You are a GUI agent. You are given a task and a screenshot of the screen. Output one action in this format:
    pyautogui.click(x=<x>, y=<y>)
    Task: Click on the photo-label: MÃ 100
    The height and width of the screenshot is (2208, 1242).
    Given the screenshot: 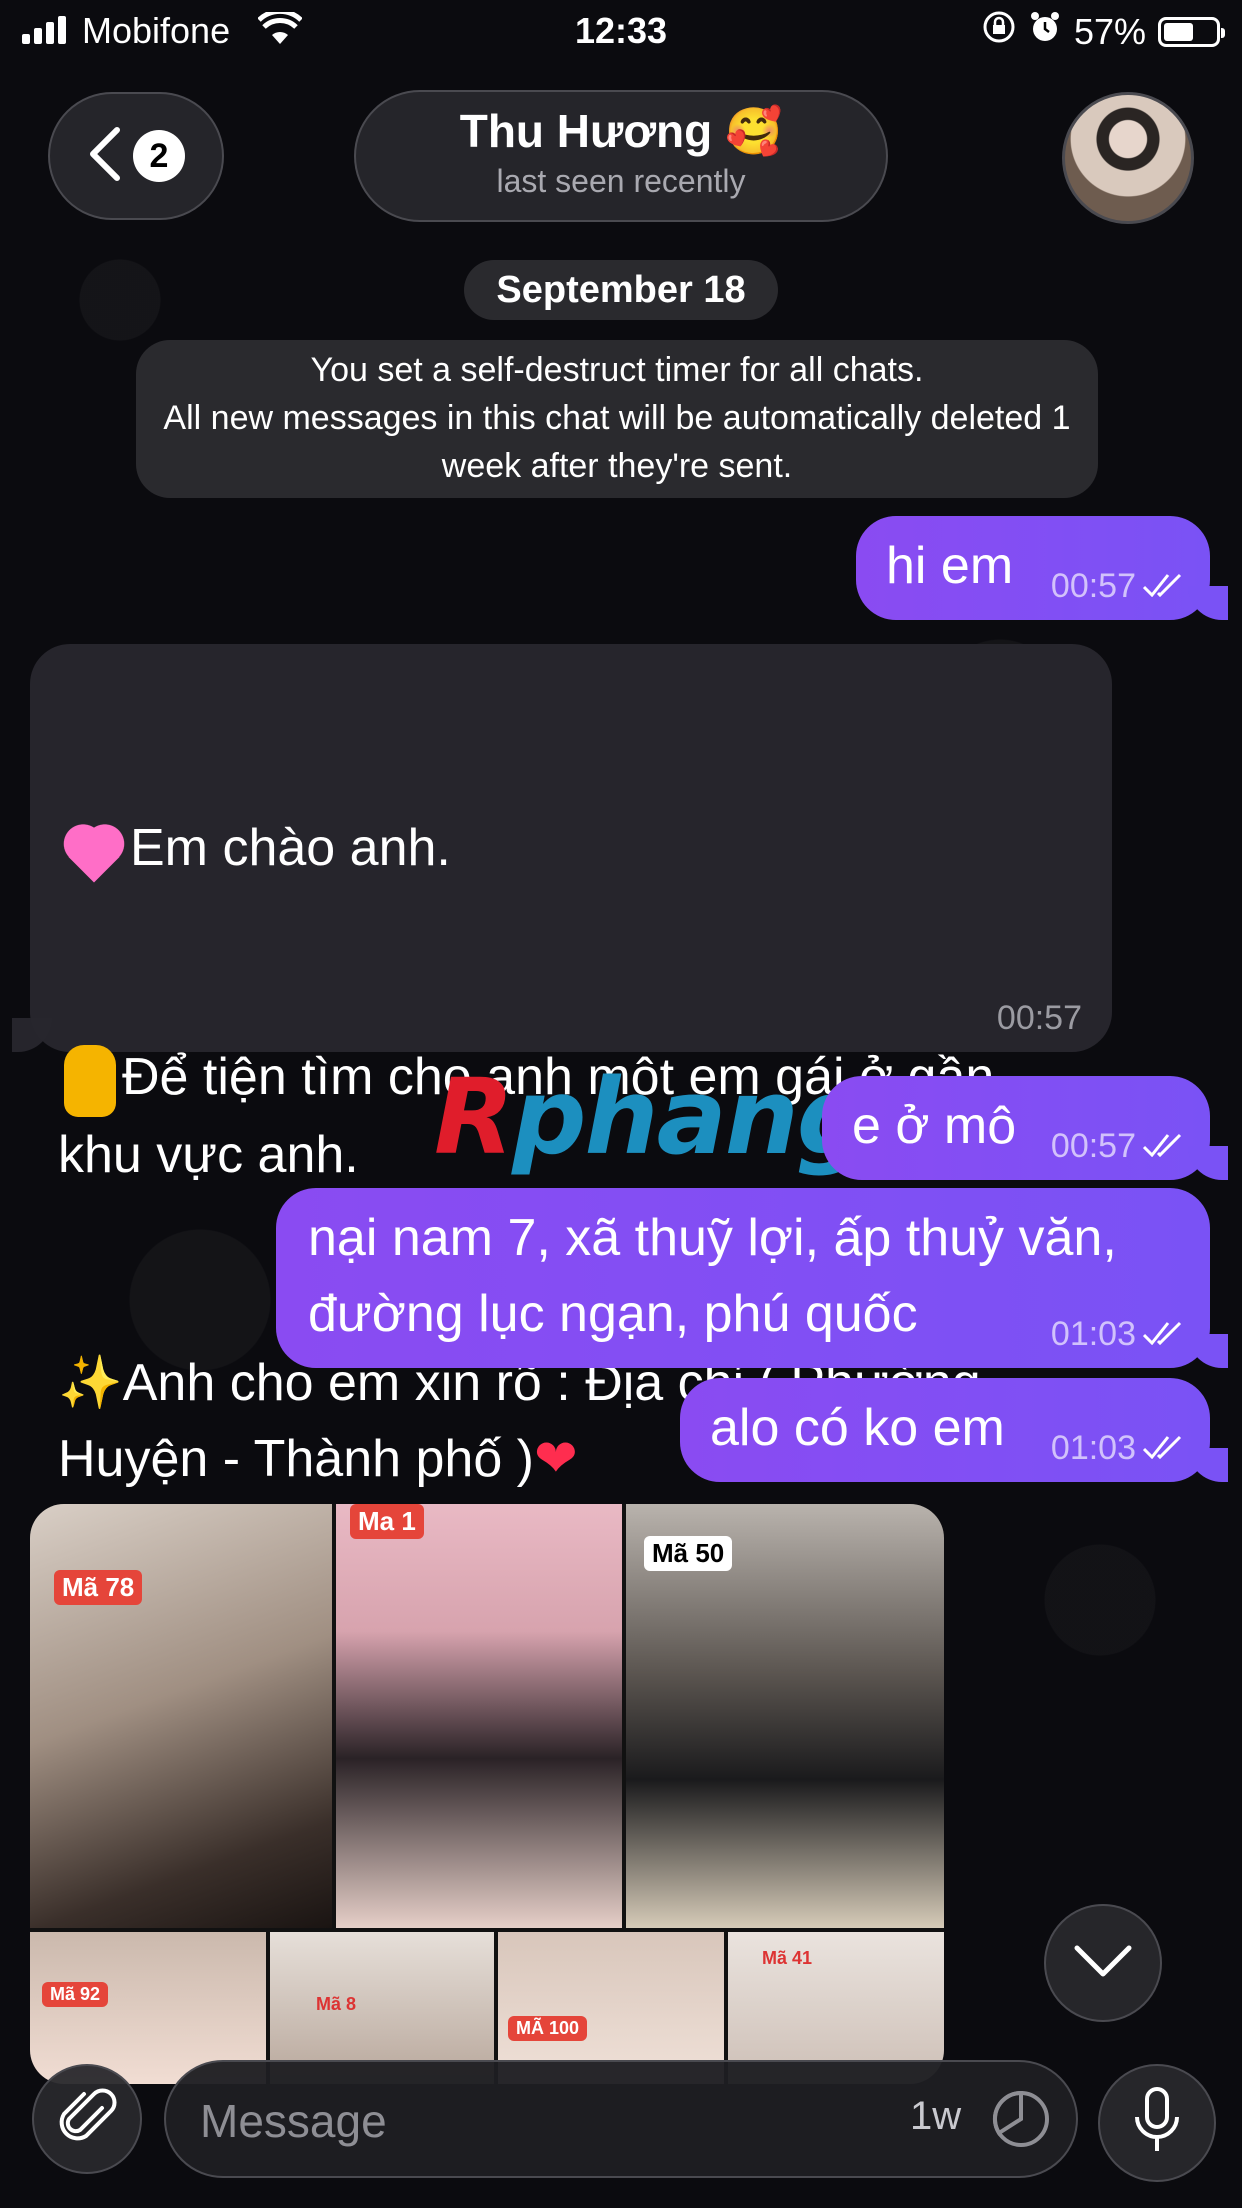 What is the action you would take?
    pyautogui.click(x=548, y=2028)
    